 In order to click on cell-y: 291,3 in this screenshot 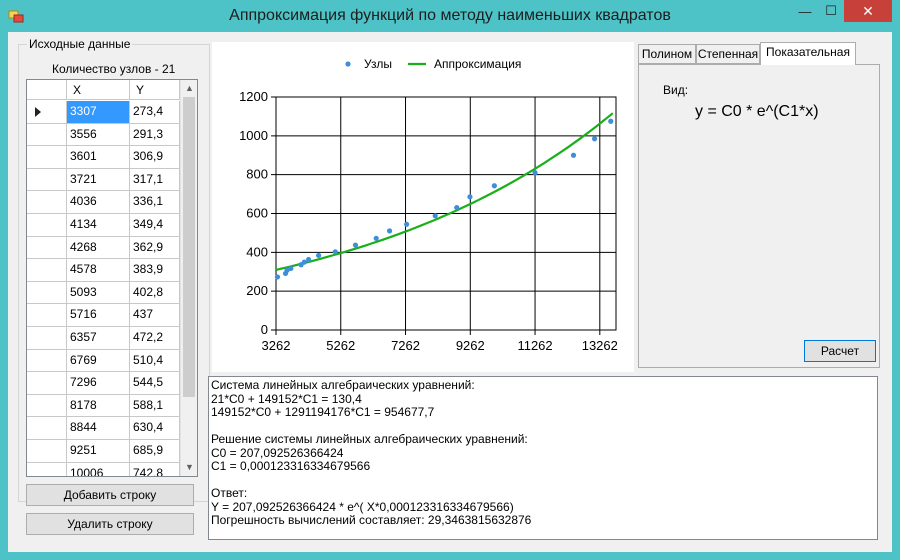, I will do `click(155, 134)`.